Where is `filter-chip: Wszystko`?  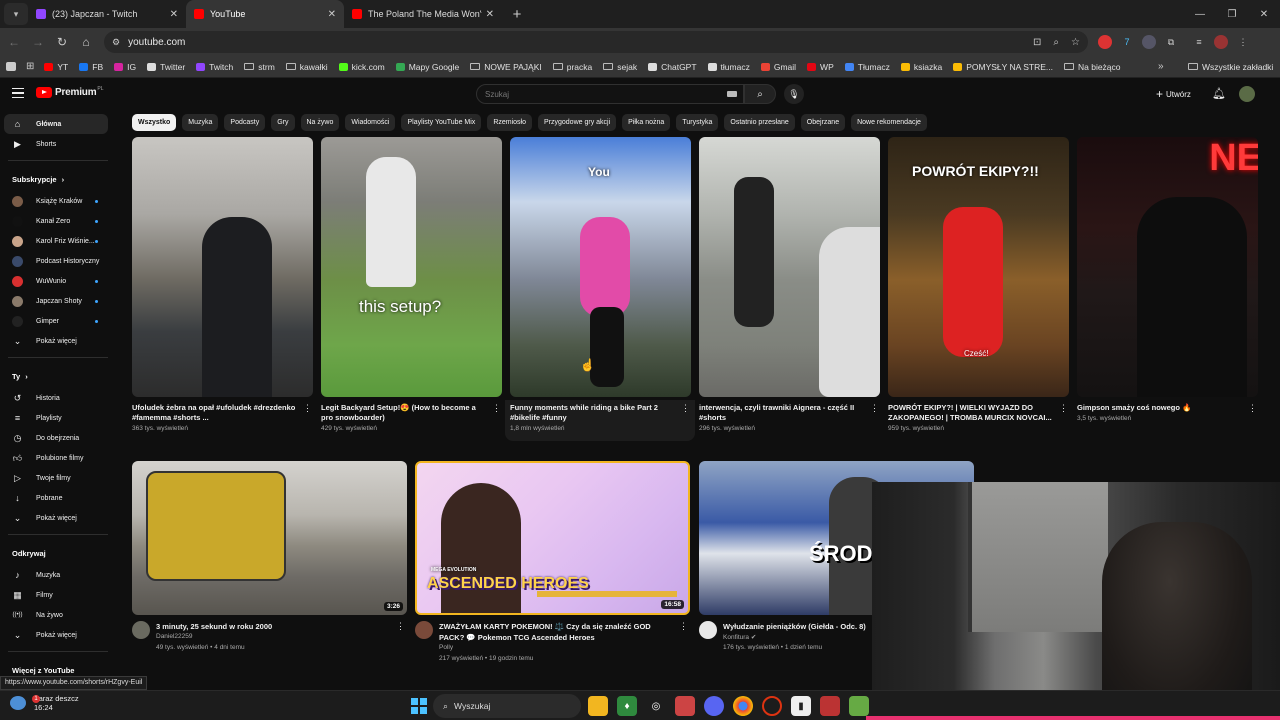 filter-chip: Wszystko is located at coordinates (154, 122).